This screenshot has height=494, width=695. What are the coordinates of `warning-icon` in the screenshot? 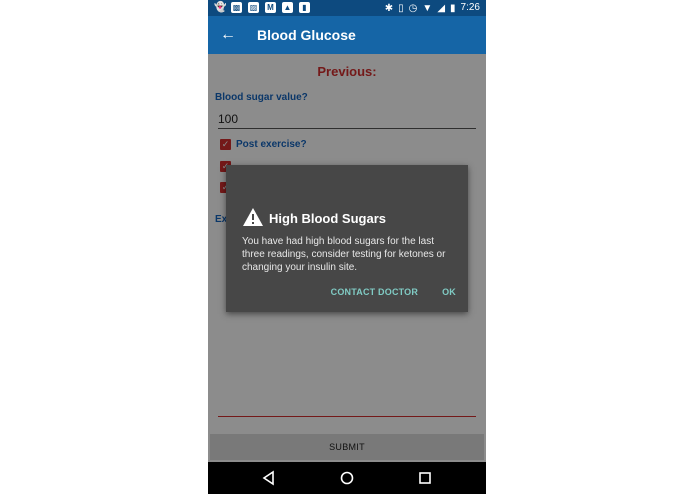 It's located at (253, 217).